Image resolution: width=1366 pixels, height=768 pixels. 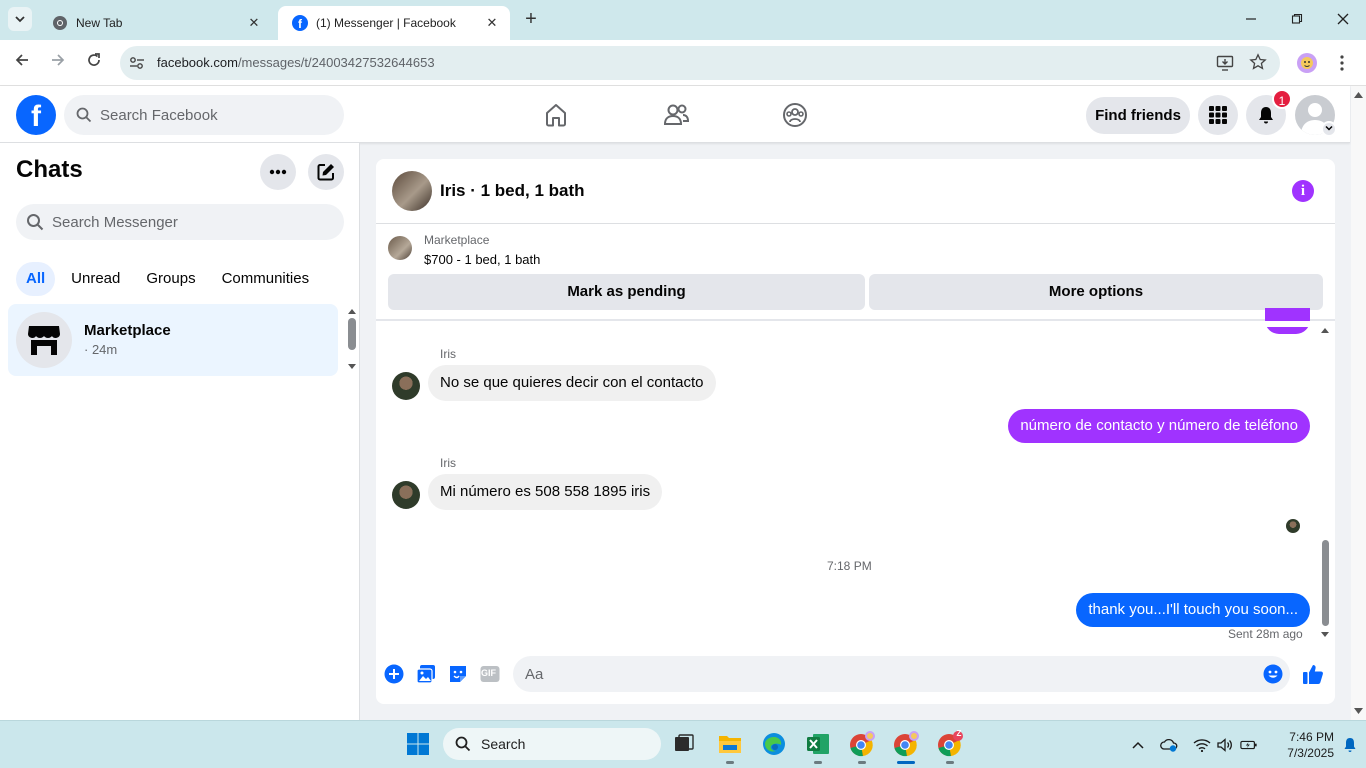 I want to click on new-message-button, so click(x=326, y=172).